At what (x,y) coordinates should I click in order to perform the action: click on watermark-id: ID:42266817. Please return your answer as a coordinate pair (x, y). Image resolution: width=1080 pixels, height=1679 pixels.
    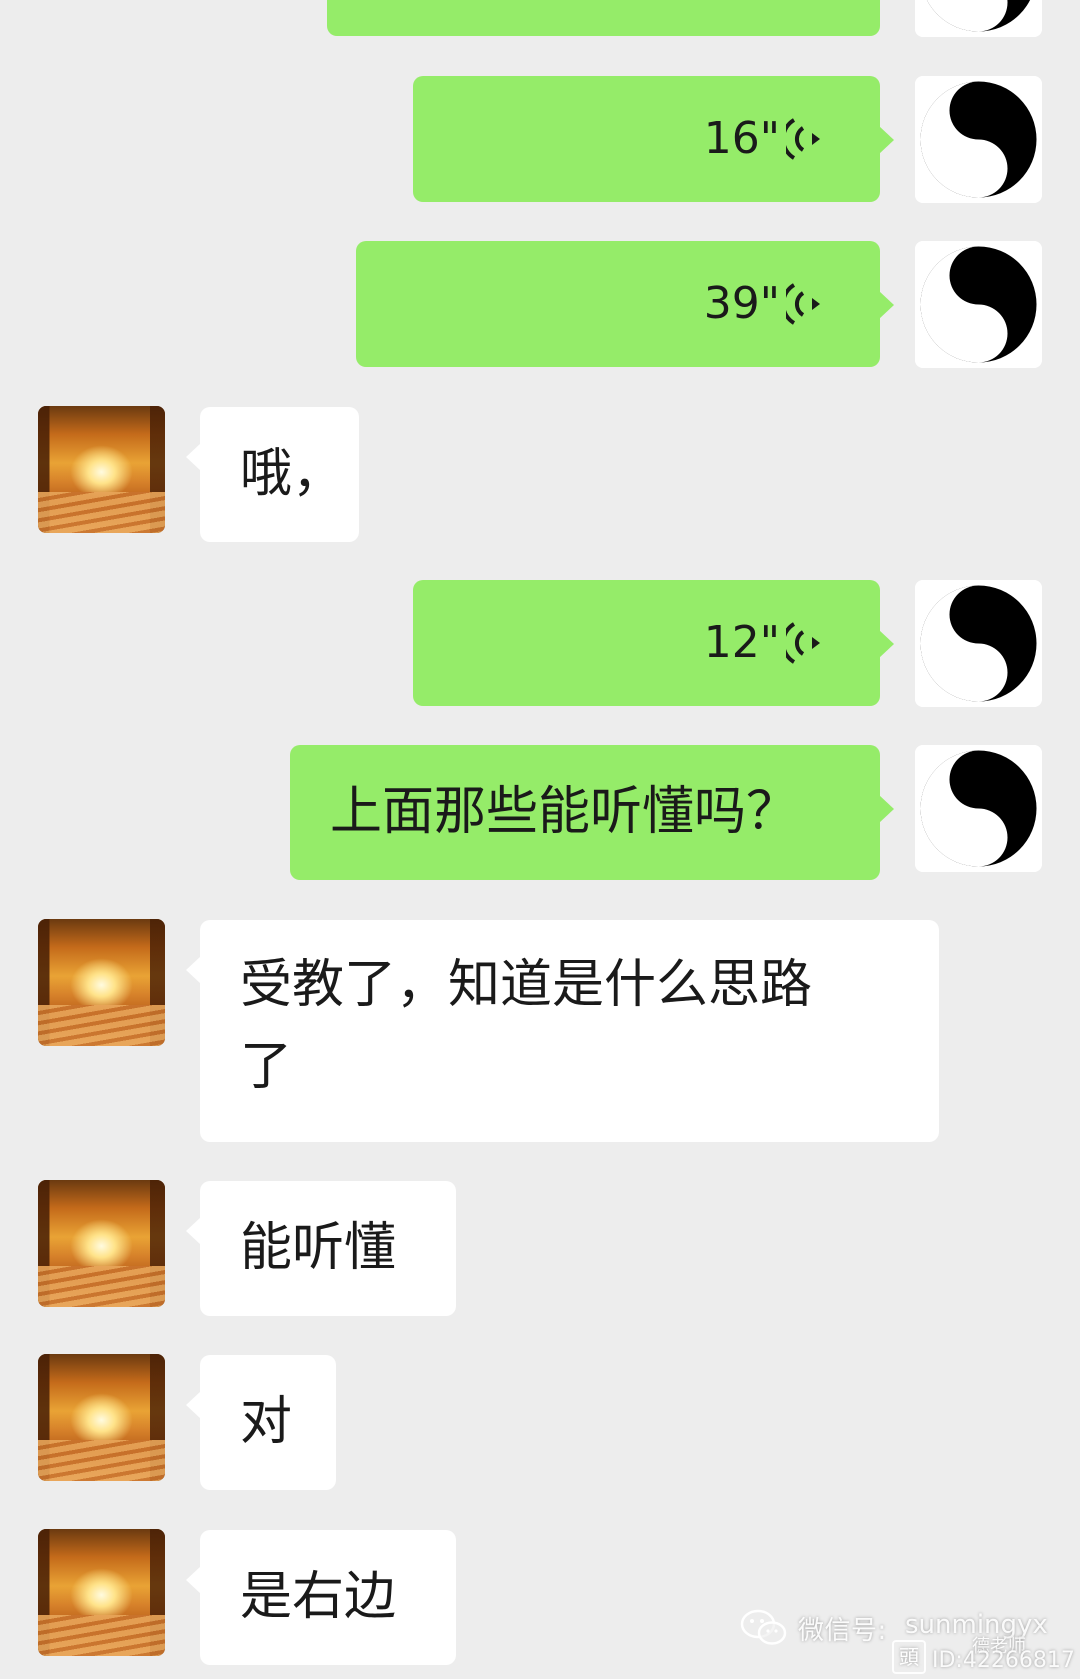
    Looking at the image, I should click on (1003, 1660).